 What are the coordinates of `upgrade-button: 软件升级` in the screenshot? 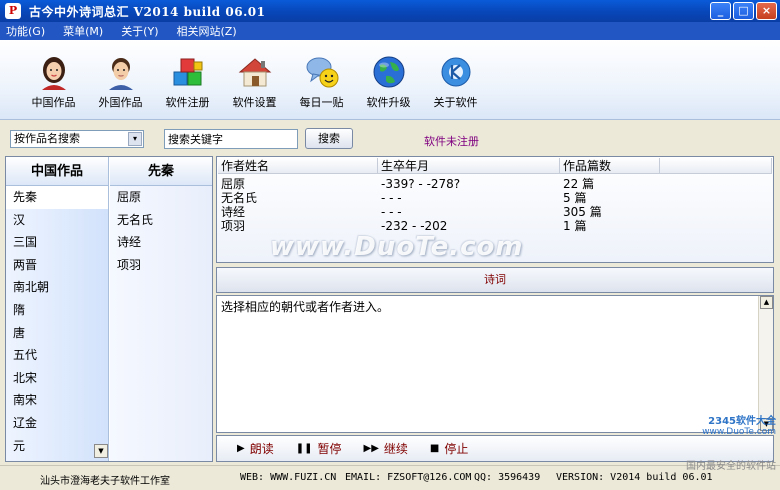 It's located at (388, 80).